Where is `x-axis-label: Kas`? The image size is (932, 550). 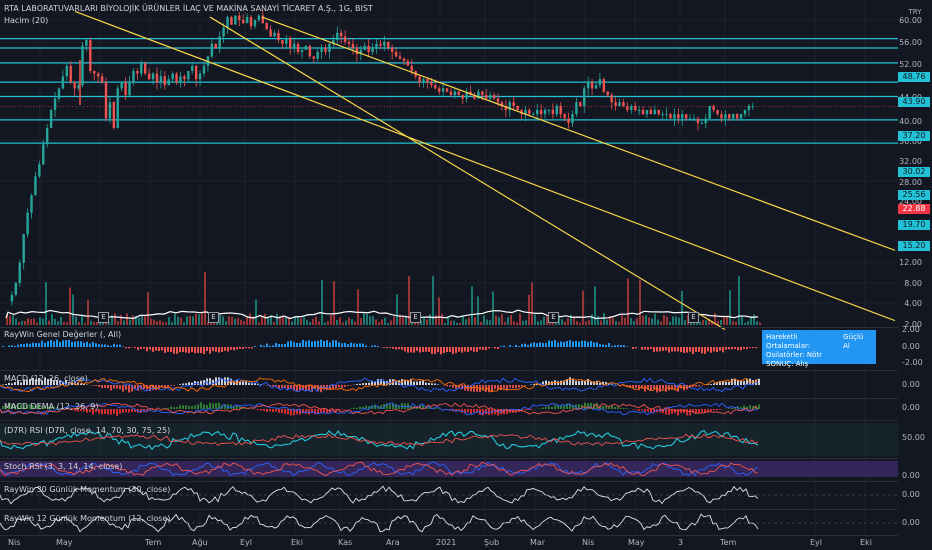
x-axis-label: Kas is located at coordinates (345, 542).